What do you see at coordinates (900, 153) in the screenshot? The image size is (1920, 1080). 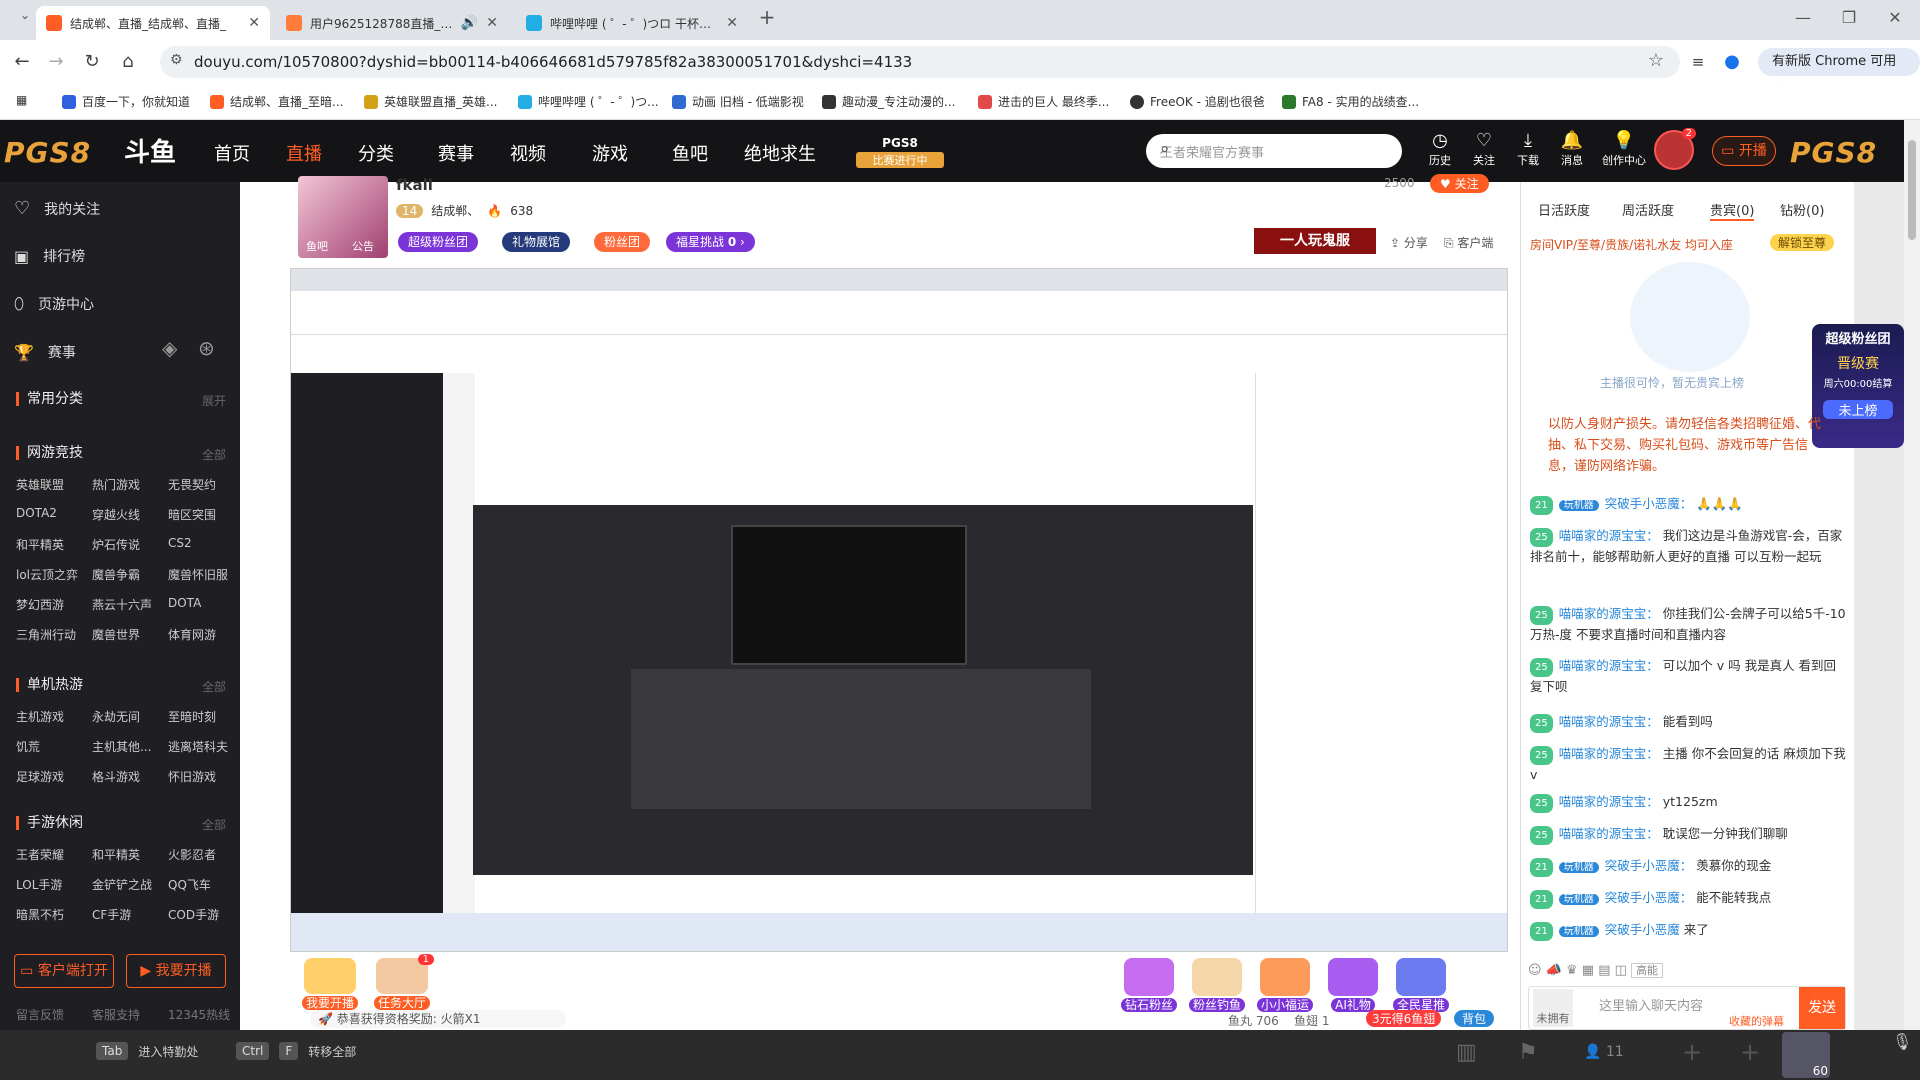 I see `pgs8-event-badge: PGS8 比赛进行中` at bounding box center [900, 153].